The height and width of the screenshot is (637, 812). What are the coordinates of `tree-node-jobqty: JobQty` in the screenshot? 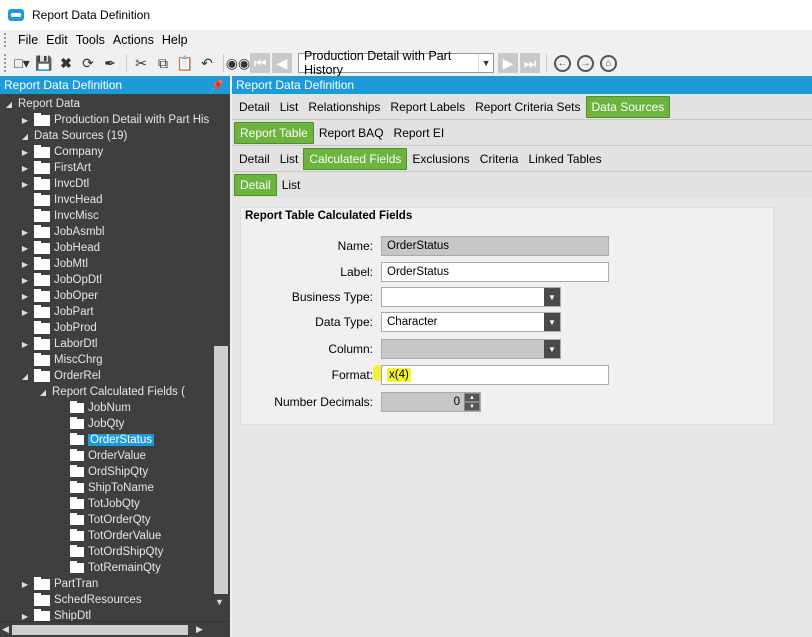 It's located at (90, 424).